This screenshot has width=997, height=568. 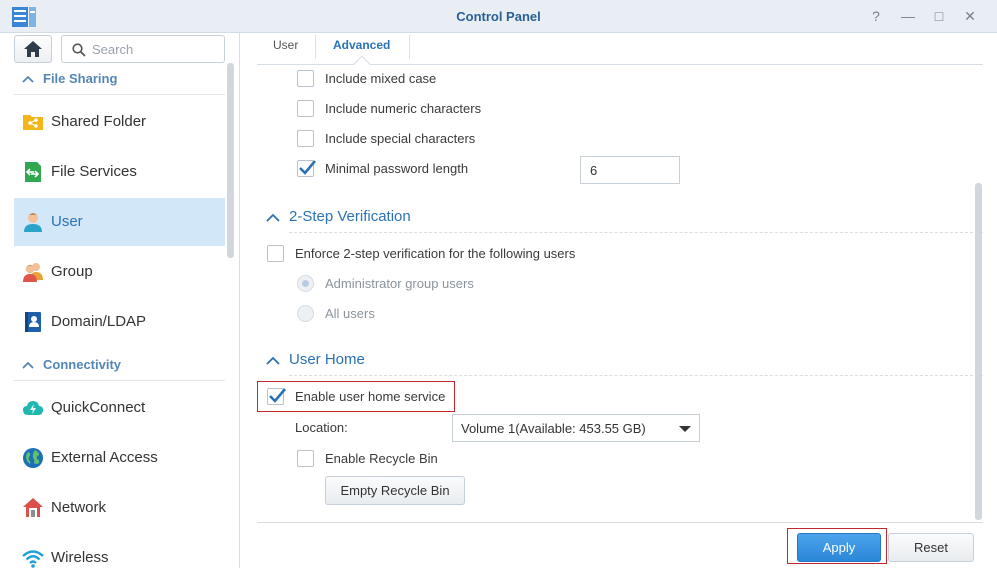 I want to click on sidebar-item-file-services: File Services, so click(x=119, y=172).